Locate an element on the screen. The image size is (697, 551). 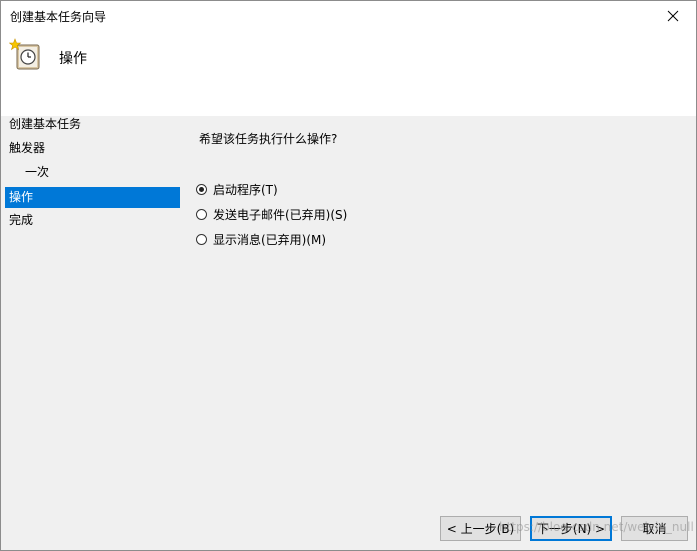
next-button: 下一步(N) > is located at coordinates (571, 528).